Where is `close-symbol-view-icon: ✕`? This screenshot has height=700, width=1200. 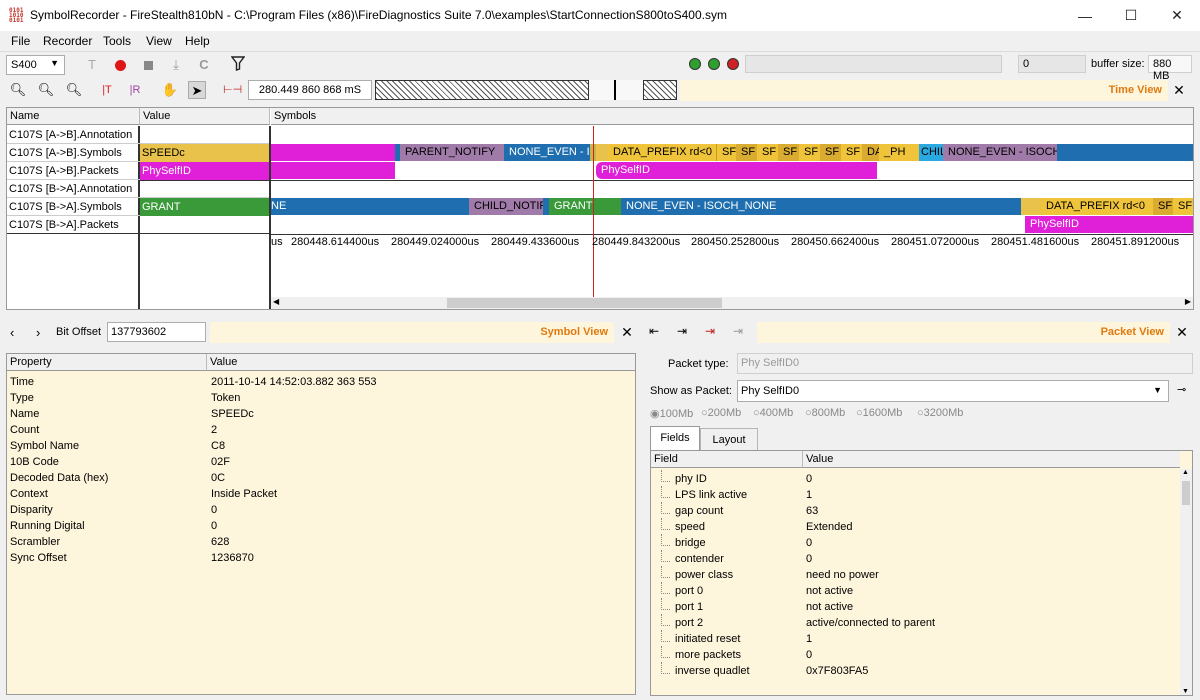
close-symbol-view-icon: ✕ is located at coordinates (627, 332).